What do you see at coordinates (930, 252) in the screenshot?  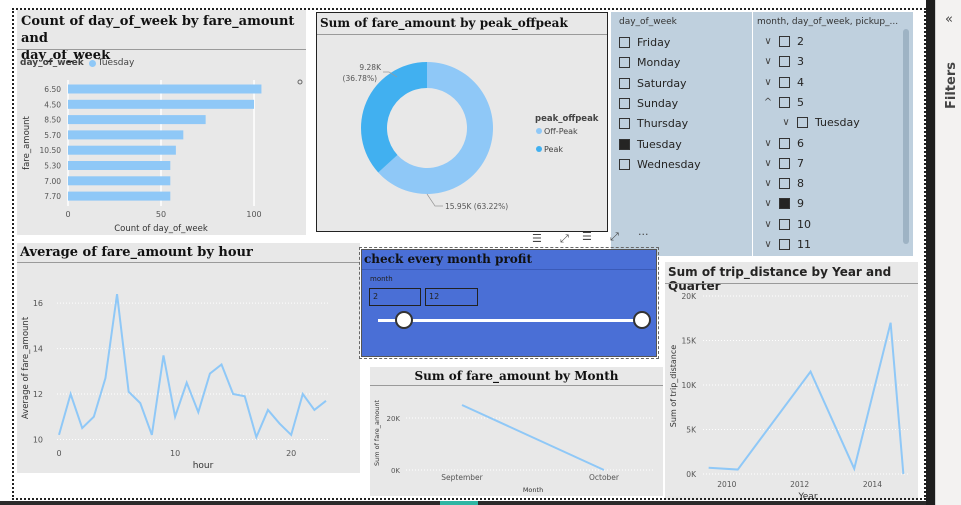 I see `pane-divider` at bounding box center [930, 252].